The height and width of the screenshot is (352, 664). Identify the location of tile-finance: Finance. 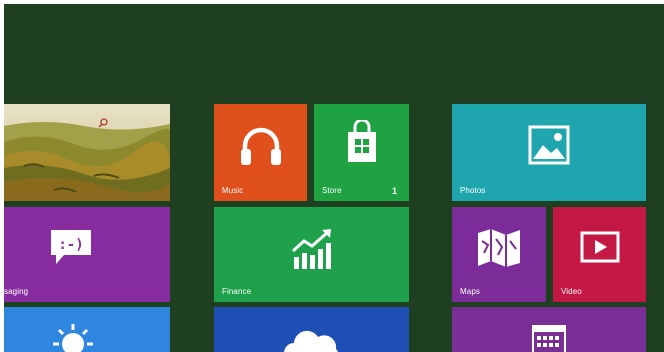
(311, 254).